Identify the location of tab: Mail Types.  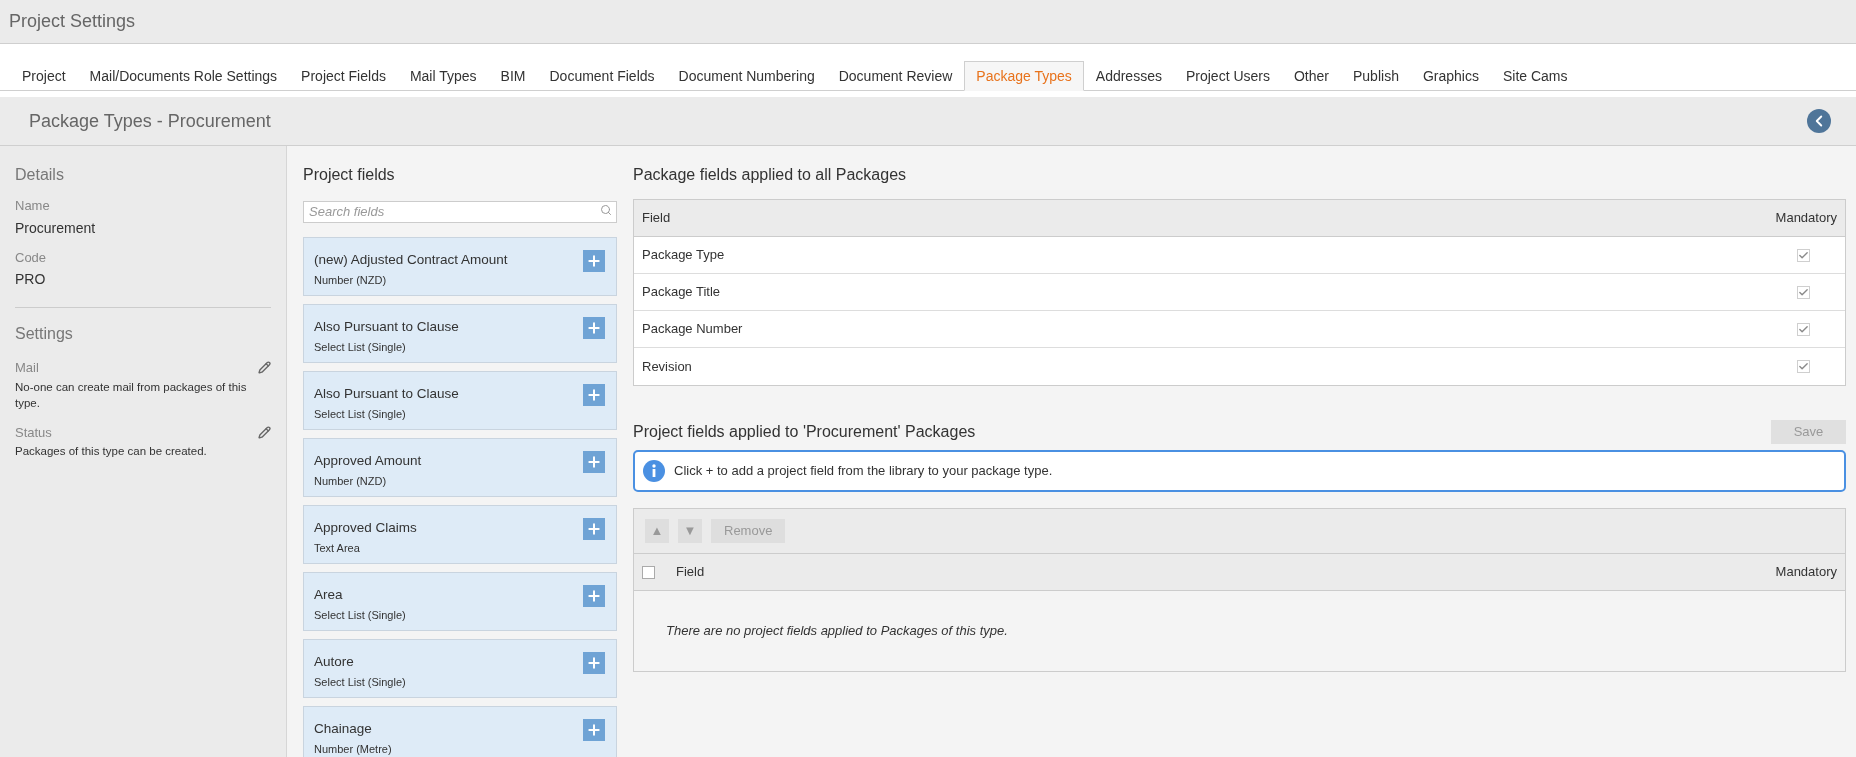
(443, 76).